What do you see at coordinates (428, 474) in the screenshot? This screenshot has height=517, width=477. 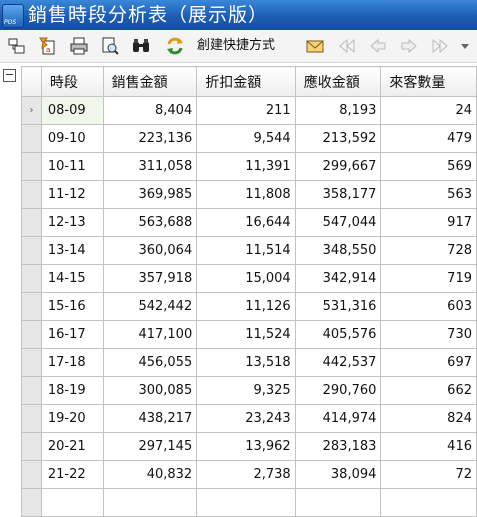 I see `value-cell: 72` at bounding box center [428, 474].